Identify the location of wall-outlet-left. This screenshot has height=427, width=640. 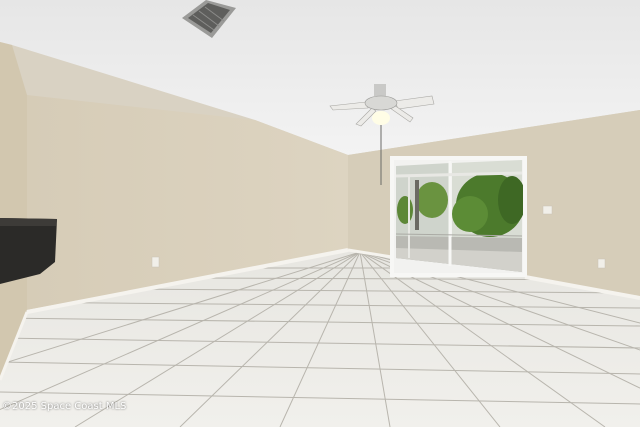
(155, 262).